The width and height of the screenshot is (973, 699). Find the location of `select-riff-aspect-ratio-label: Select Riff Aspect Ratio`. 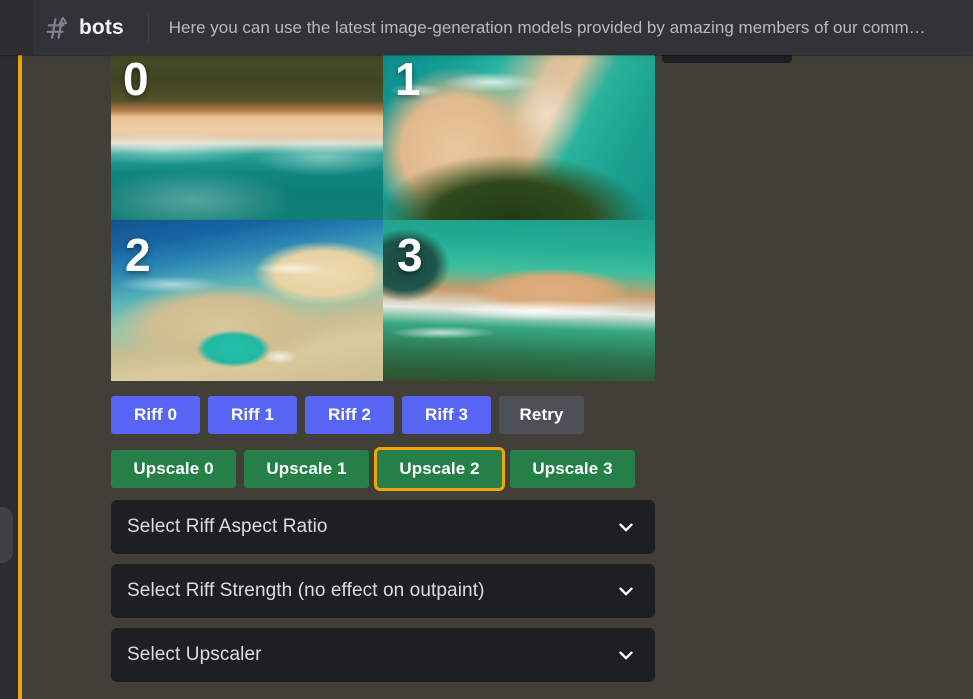

select-riff-aspect-ratio-label: Select Riff Aspect Ratio is located at coordinates (227, 526).